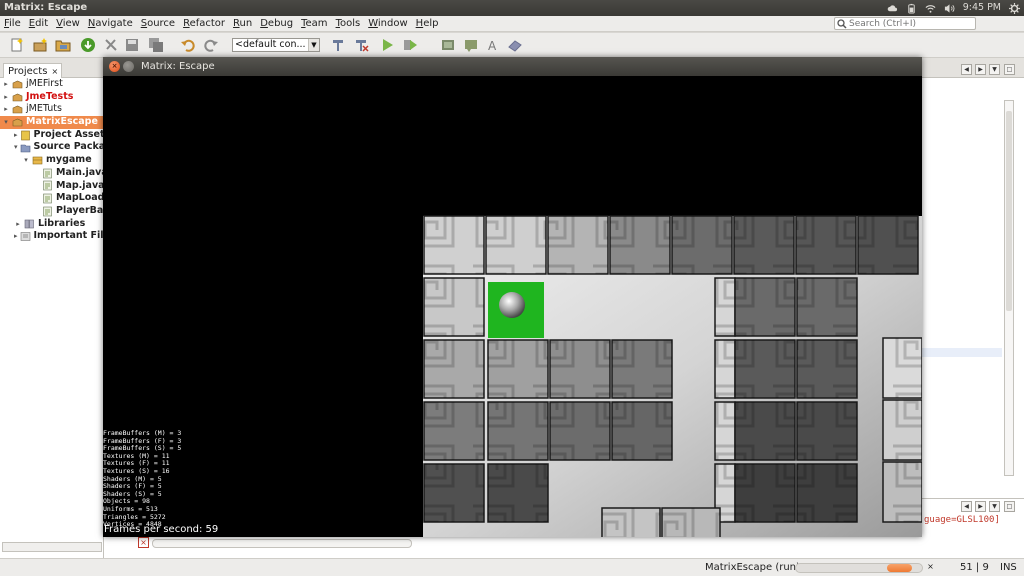 The height and width of the screenshot is (576, 1024). I want to click on save-icon, so click(132, 45).